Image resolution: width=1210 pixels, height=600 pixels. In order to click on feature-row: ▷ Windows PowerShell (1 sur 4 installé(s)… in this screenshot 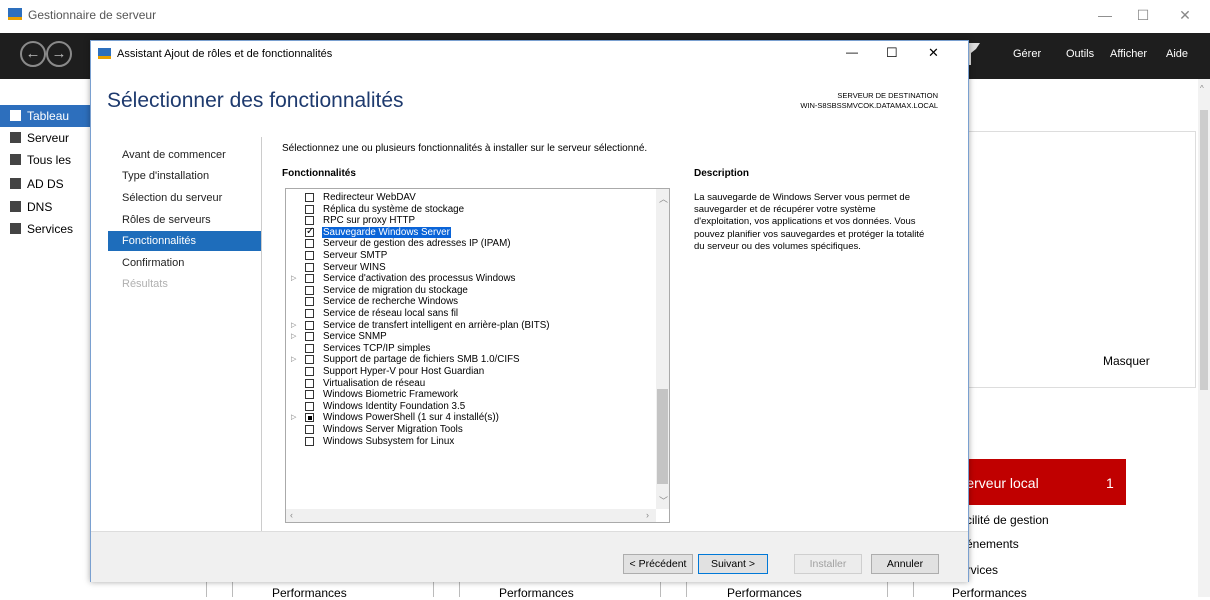, I will do `click(471, 418)`.